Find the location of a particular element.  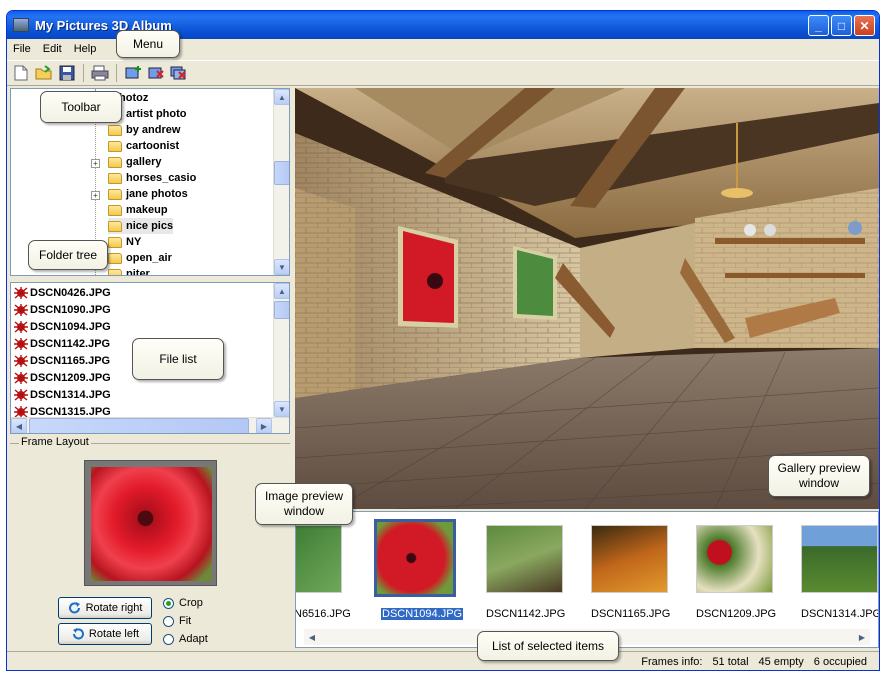

callout-menu: Menu is located at coordinates (148, 44).